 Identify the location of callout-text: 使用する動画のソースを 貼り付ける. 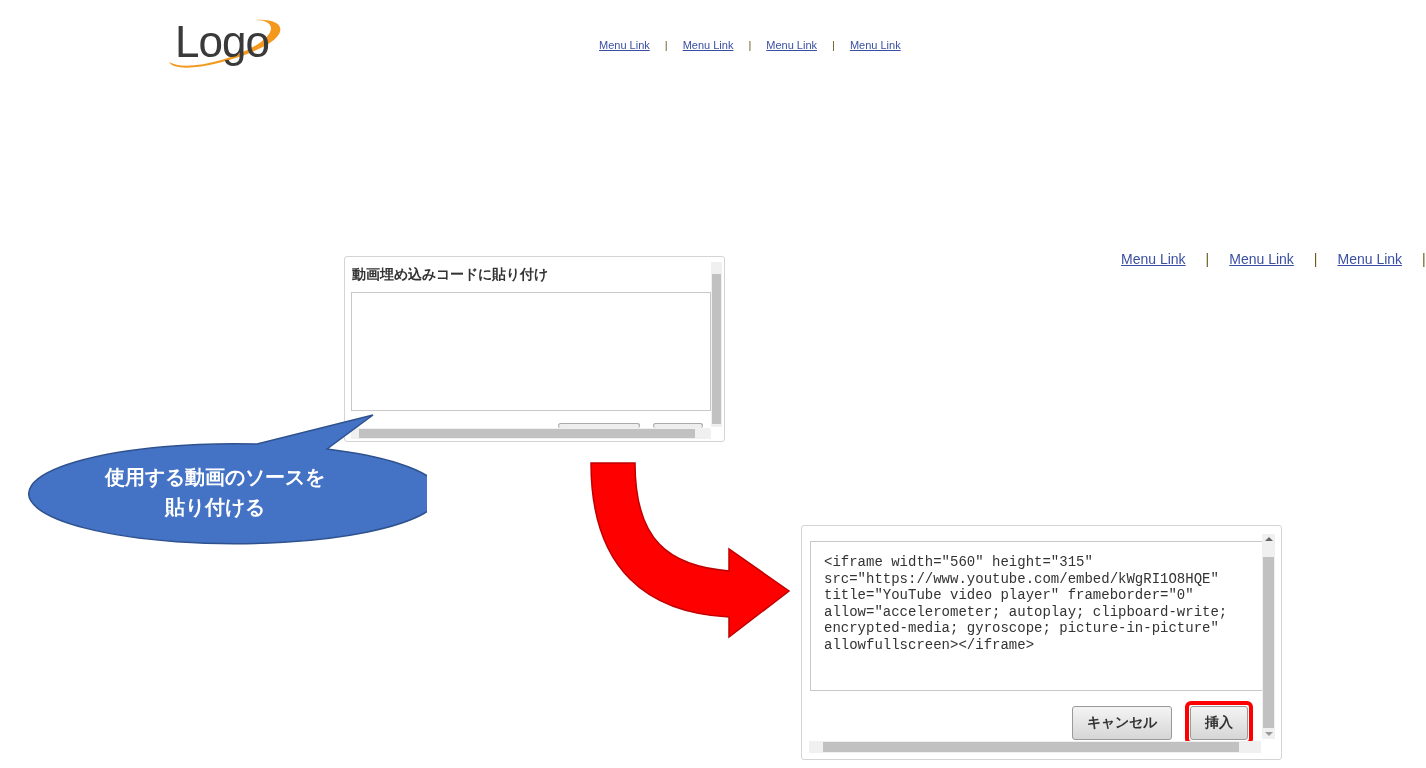
(215, 492).